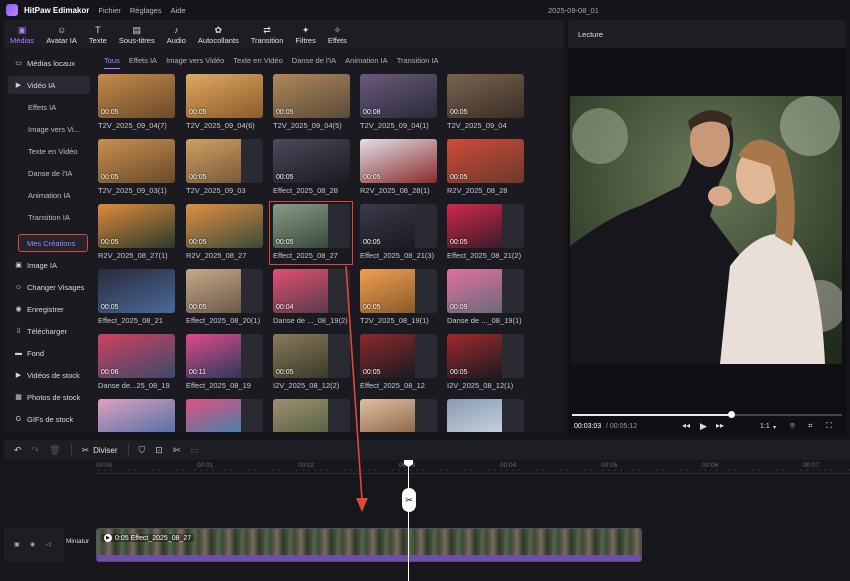  I want to click on sidebar-item-label: Médias locaux, so click(51, 63).